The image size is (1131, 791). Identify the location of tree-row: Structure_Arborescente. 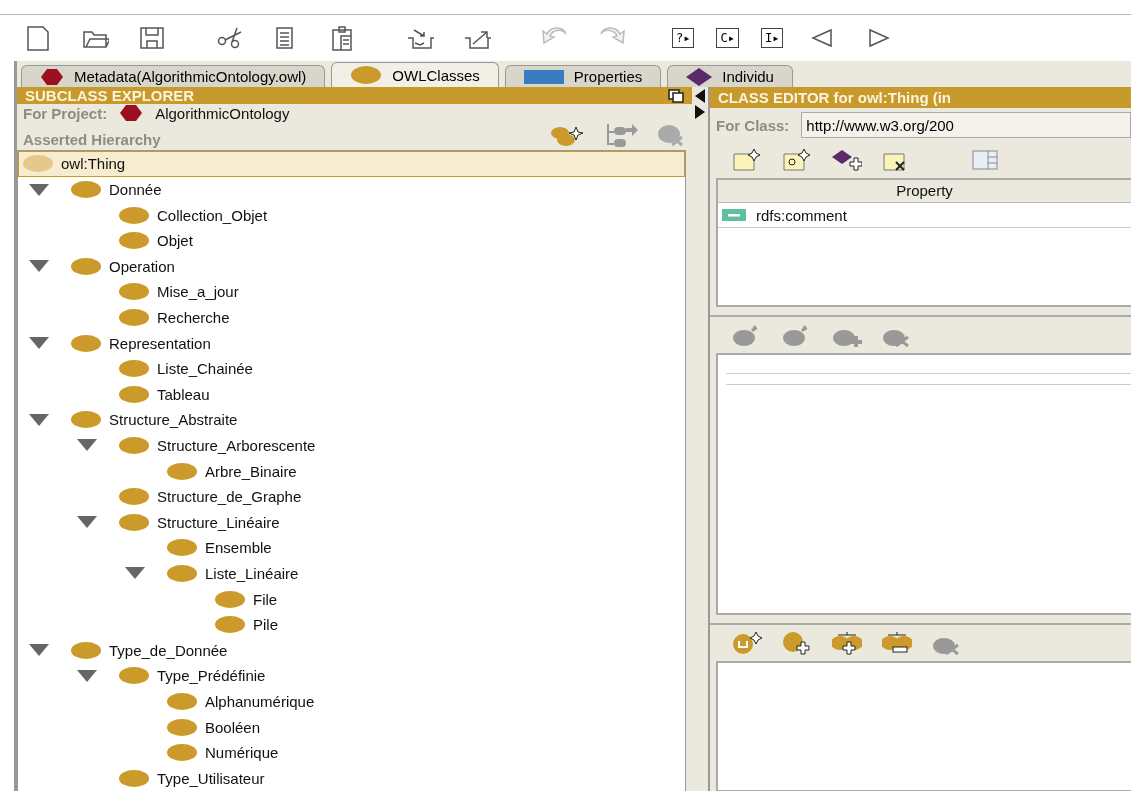
(351, 445).